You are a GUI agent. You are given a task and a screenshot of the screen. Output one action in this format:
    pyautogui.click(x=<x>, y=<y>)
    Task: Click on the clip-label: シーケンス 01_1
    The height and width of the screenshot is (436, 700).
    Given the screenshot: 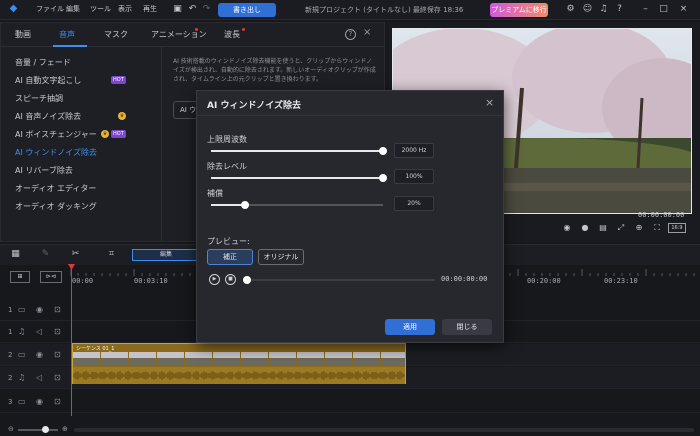 What is the action you would take?
    pyautogui.click(x=95, y=349)
    